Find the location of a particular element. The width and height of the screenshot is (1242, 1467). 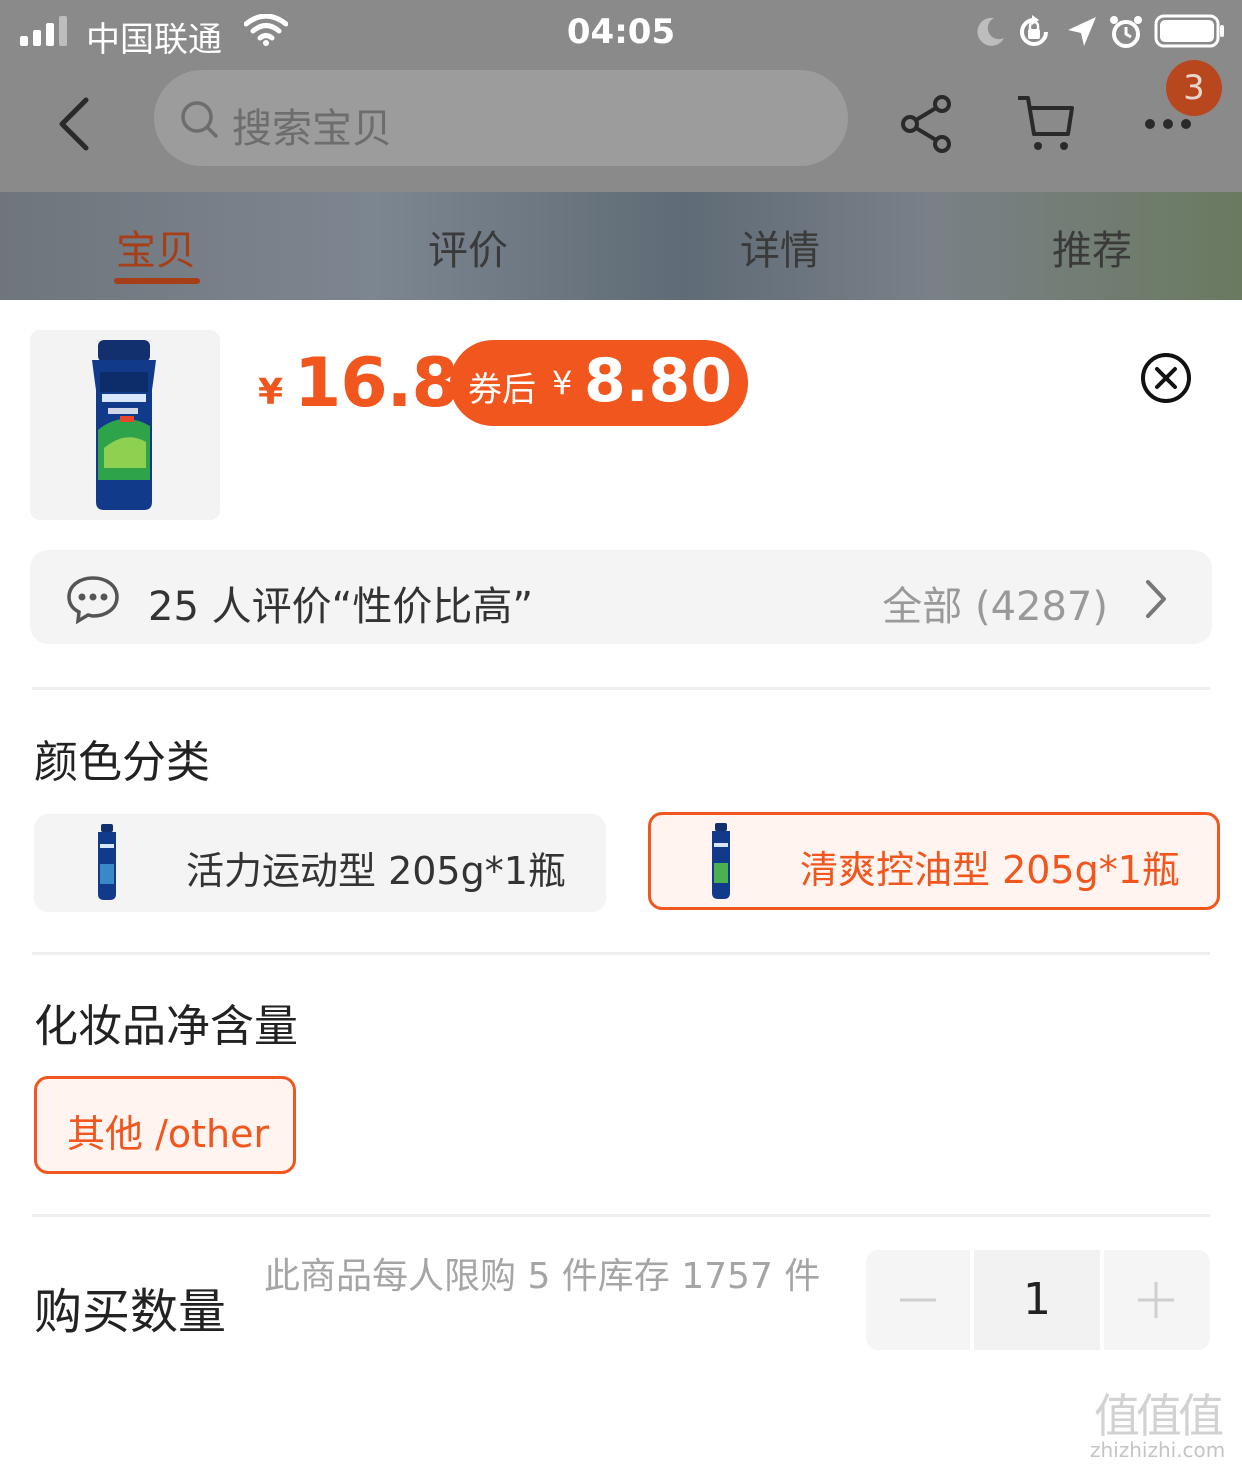

size-option-label: 其他 /other is located at coordinates (168, 1134).